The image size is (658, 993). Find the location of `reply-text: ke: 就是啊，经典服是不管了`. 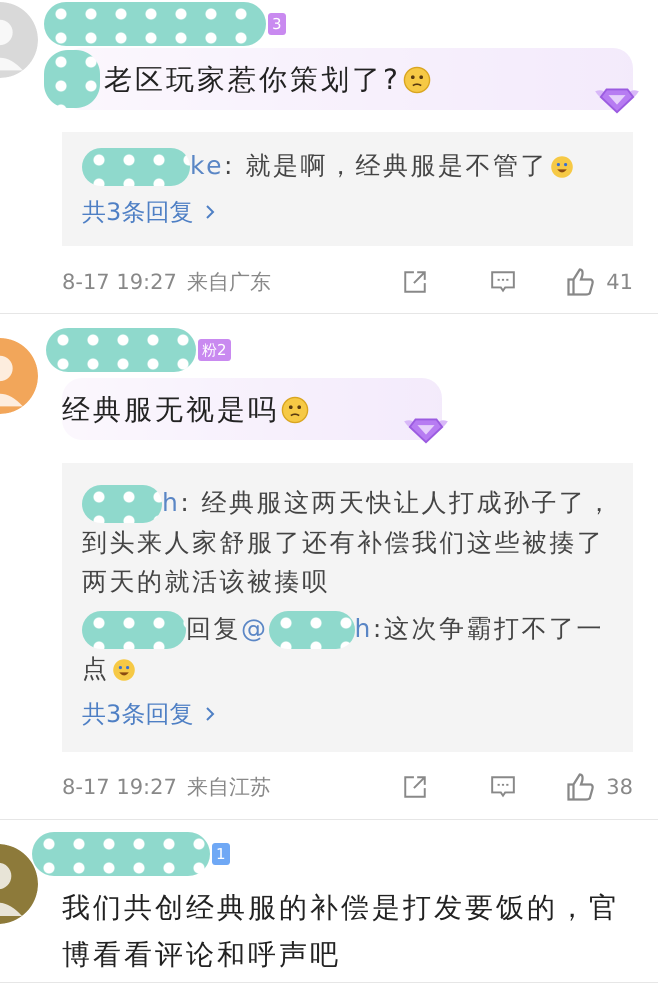

reply-text: ke: 就是啊，经典服是不管了 is located at coordinates (350, 166).